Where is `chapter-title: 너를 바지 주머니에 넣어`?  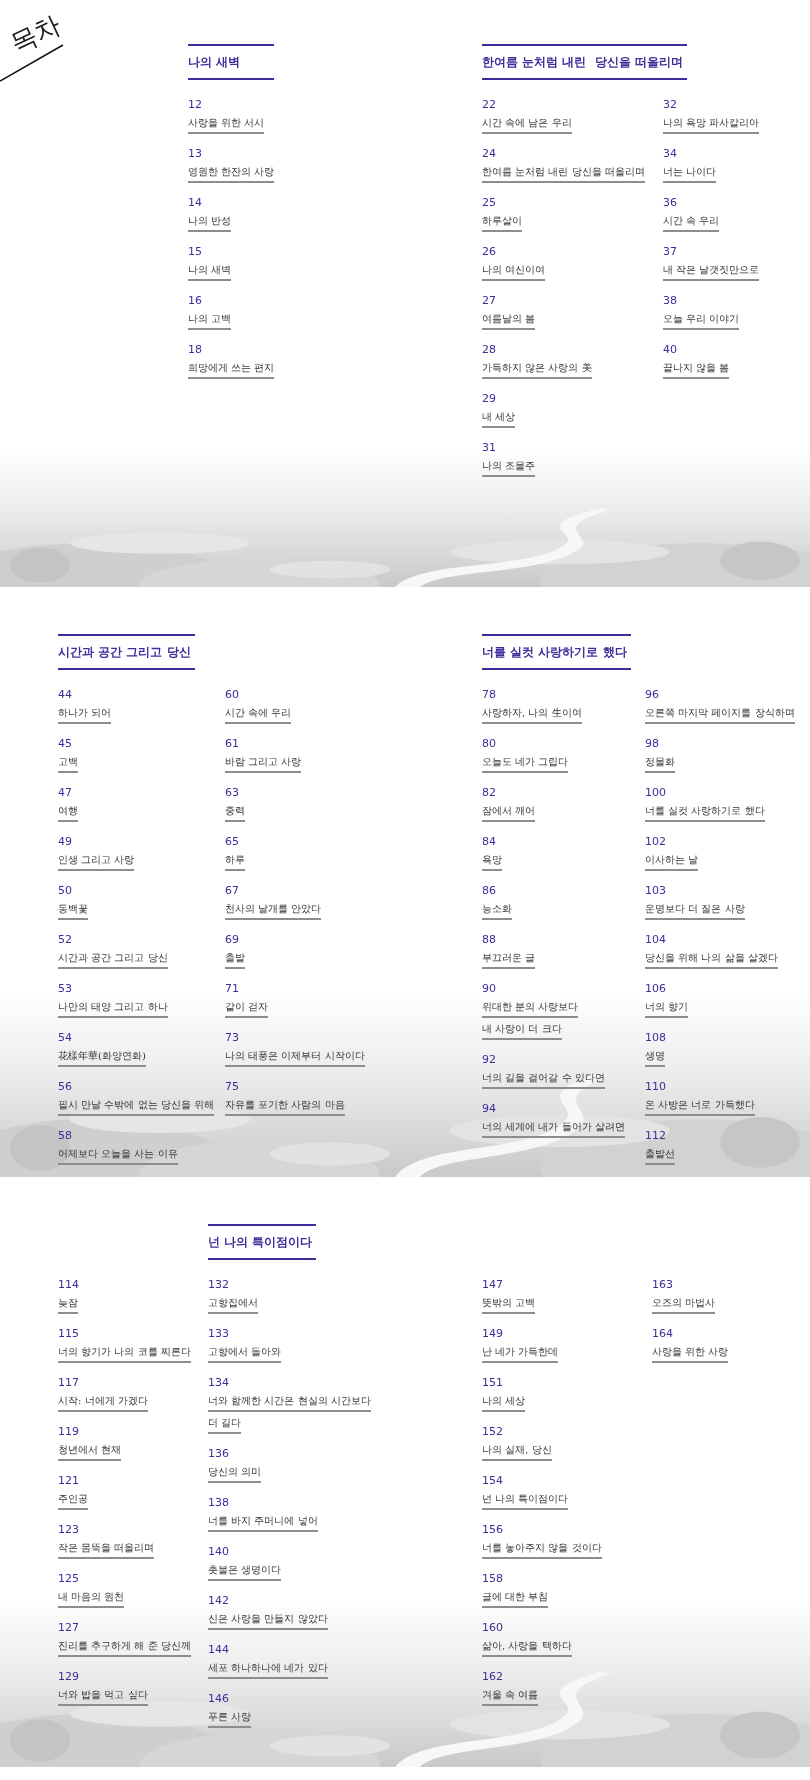
chapter-title: 너를 바지 주머니에 넣어 is located at coordinates (263, 1522).